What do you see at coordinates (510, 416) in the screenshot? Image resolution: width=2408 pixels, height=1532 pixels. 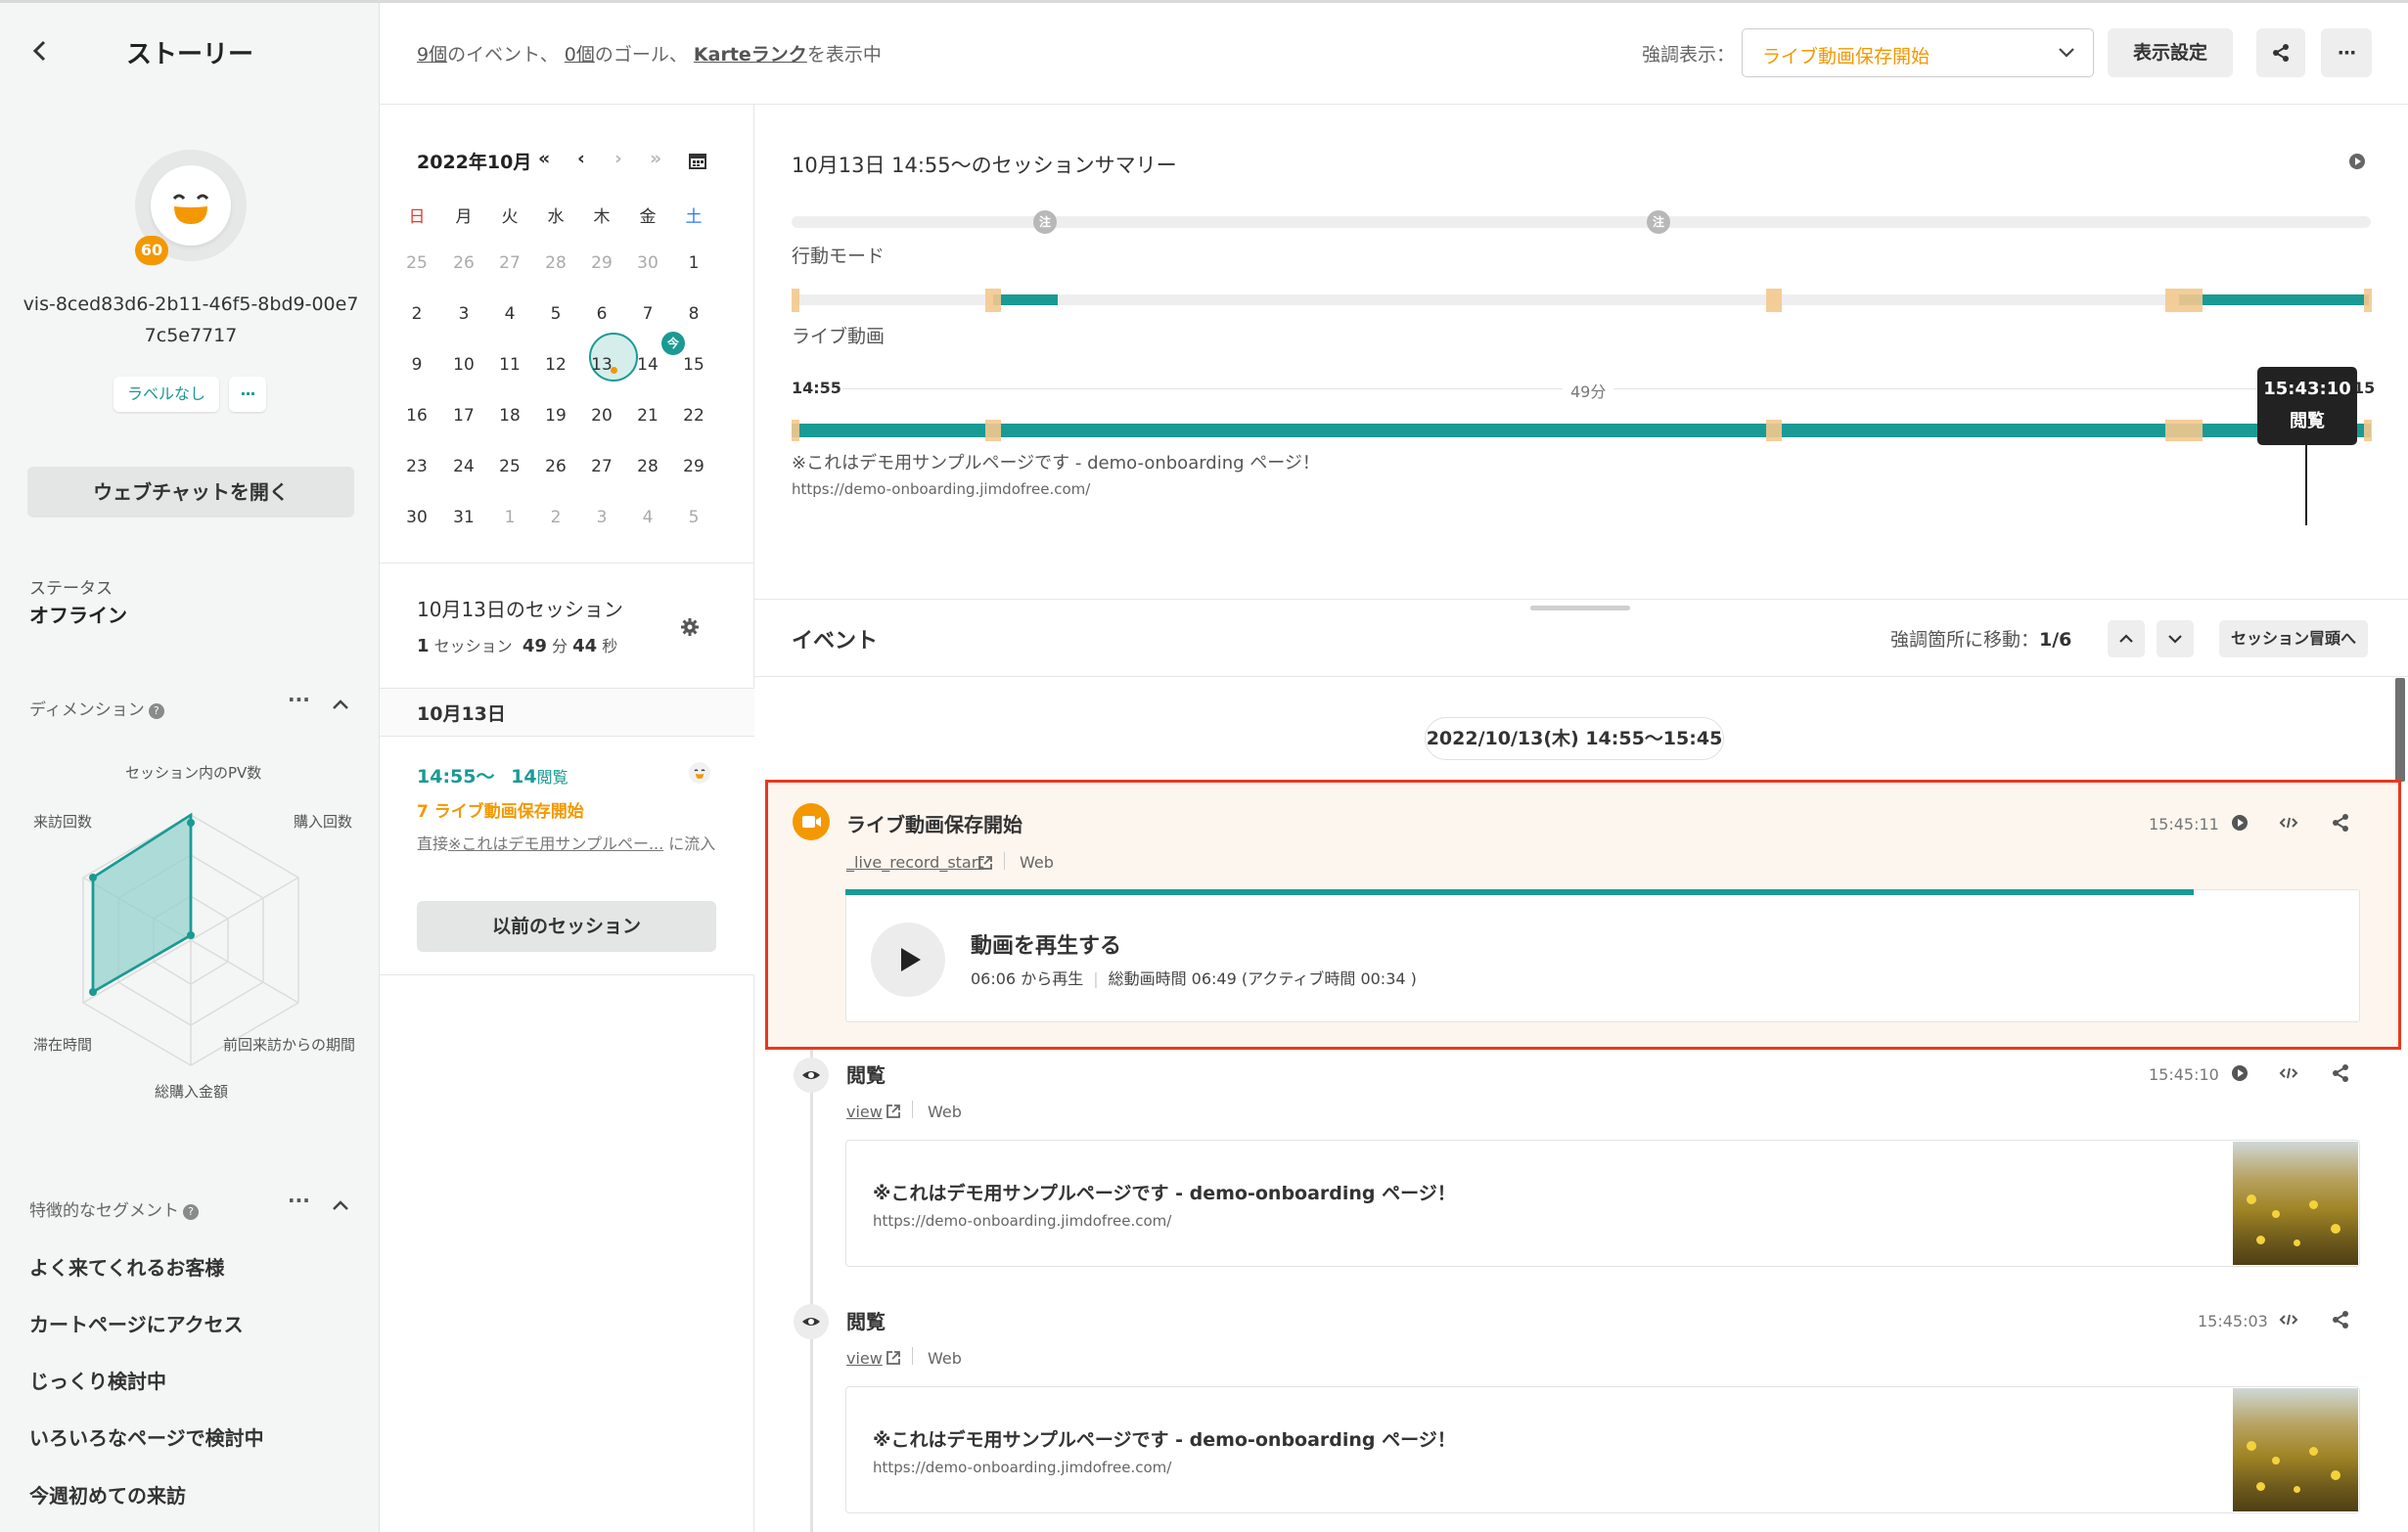 I see `calendar-day: 18` at bounding box center [510, 416].